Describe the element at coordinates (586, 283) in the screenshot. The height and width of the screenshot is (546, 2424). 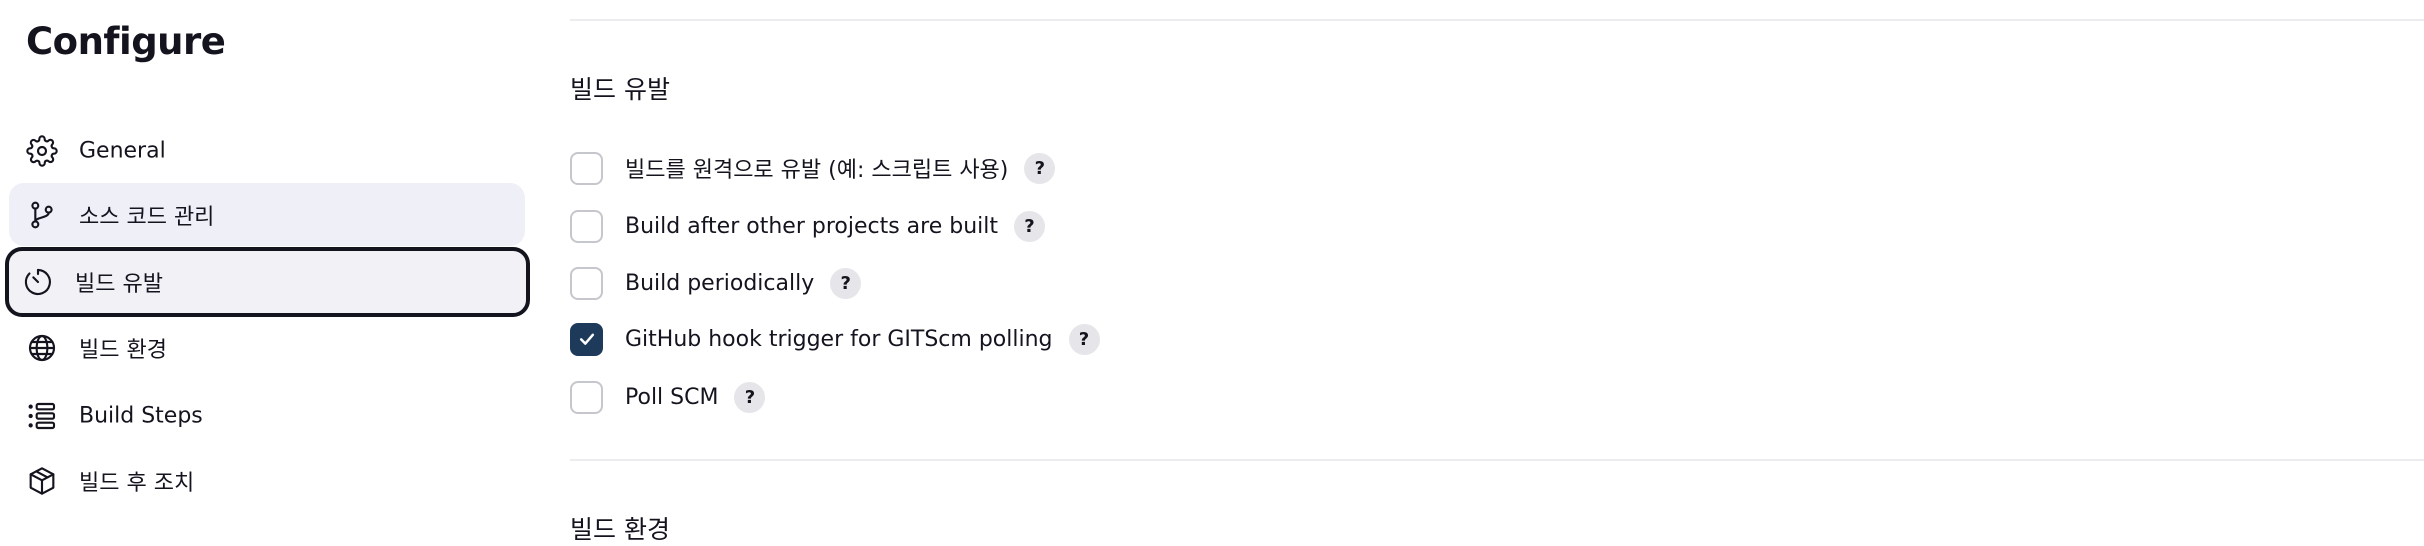
I see `checkbox-build-periodically` at that location.